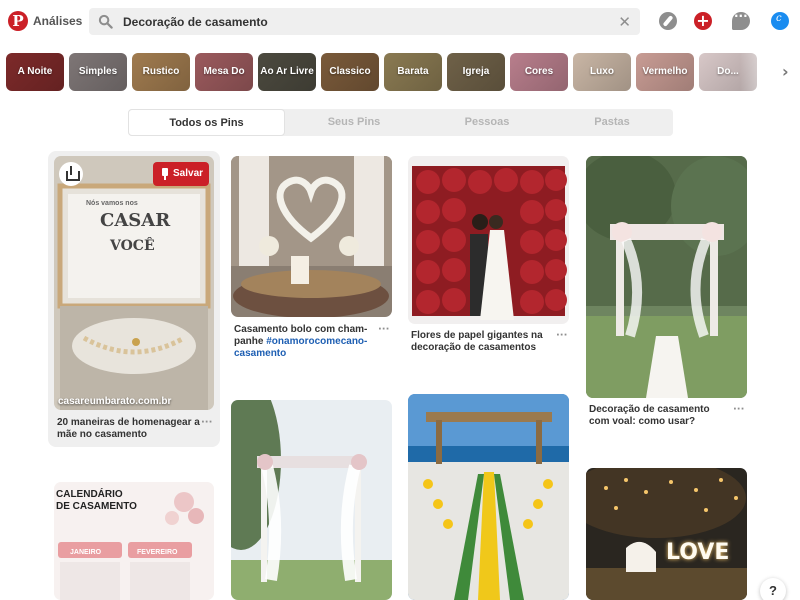  What do you see at coordinates (642, 422) in the screenshot?
I see `pin-title: com voal: como usar?` at bounding box center [642, 422].